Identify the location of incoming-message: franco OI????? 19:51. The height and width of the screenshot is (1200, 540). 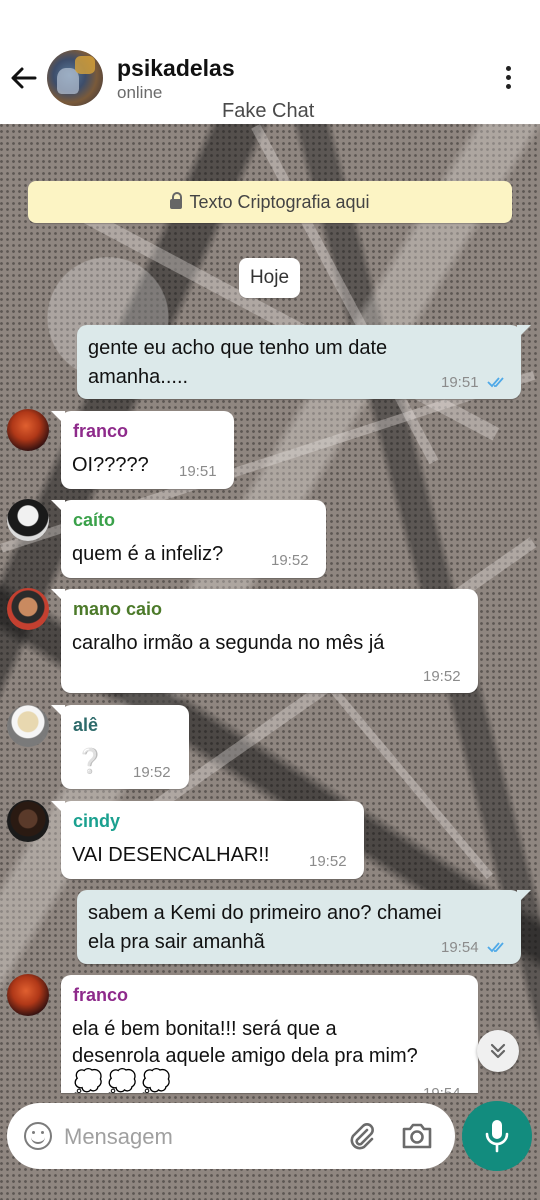
(142, 450).